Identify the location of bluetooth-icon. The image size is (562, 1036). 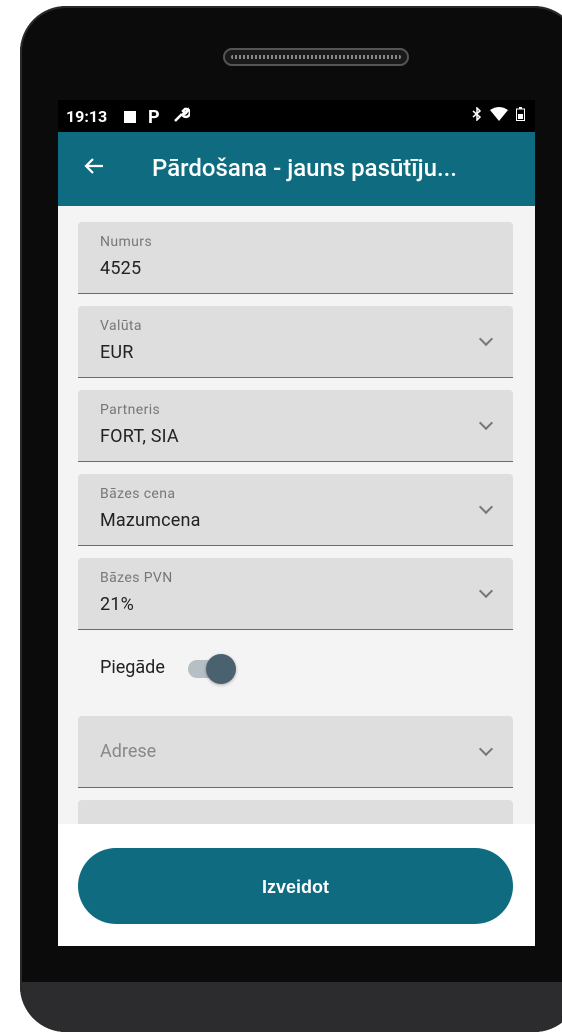
(477, 115).